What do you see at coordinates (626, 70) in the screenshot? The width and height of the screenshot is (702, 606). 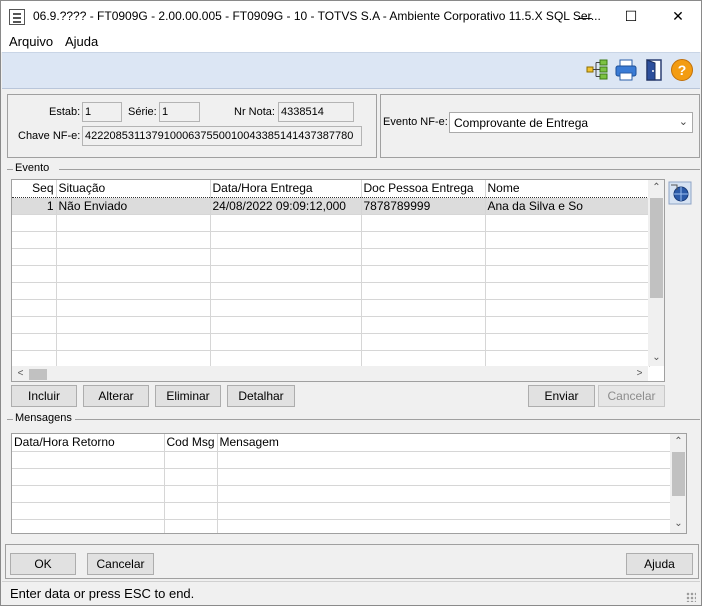 I see `printer-icon` at bounding box center [626, 70].